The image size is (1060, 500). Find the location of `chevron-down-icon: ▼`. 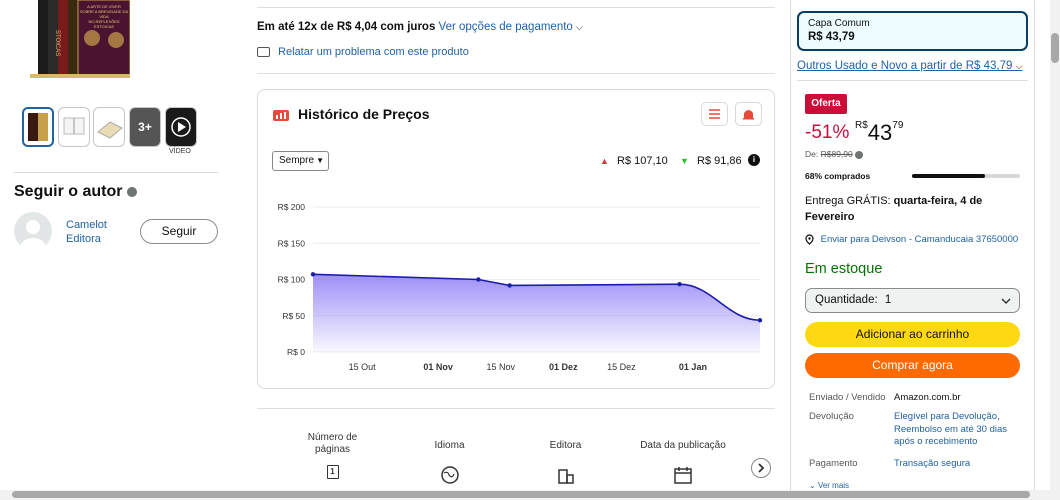

chevron-down-icon: ▼ is located at coordinates (320, 160).